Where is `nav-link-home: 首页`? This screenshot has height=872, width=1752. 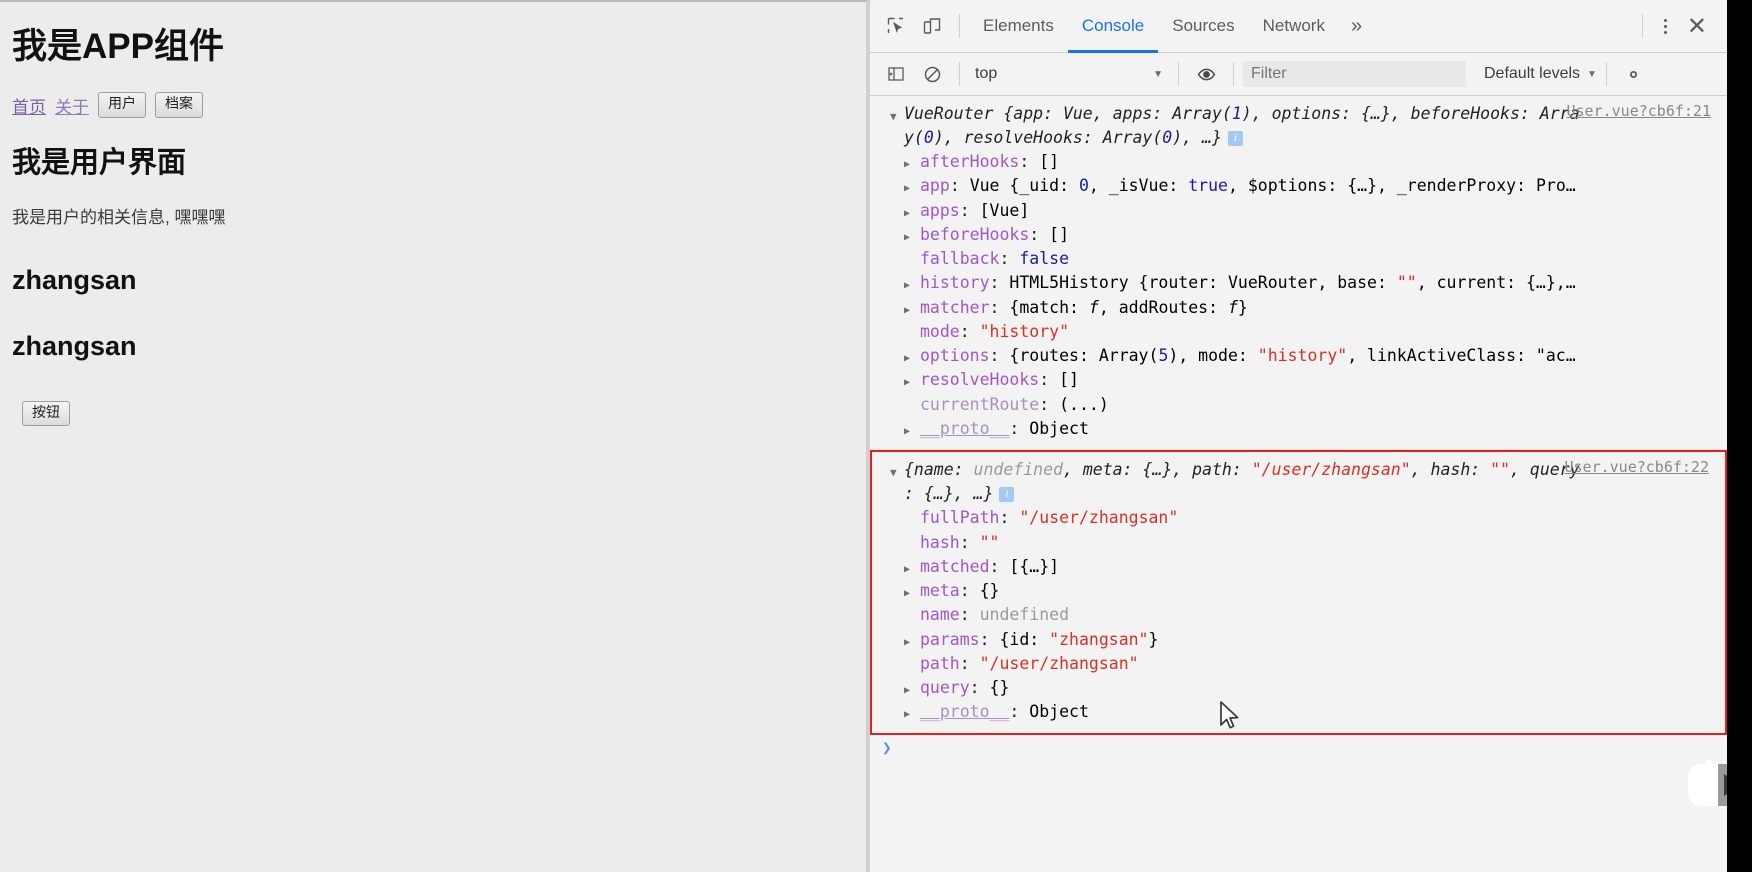 nav-link-home: 首页 is located at coordinates (29, 105).